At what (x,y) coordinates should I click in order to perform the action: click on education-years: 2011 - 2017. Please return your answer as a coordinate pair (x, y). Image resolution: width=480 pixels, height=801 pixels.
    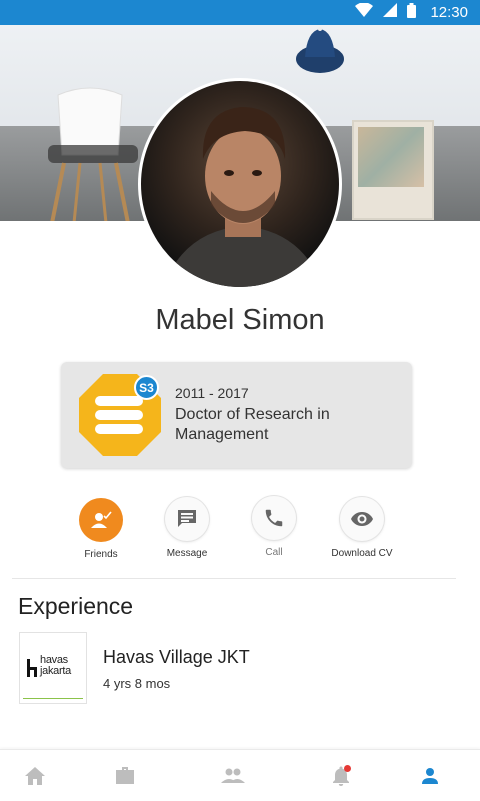
    Looking at the image, I should click on (212, 393).